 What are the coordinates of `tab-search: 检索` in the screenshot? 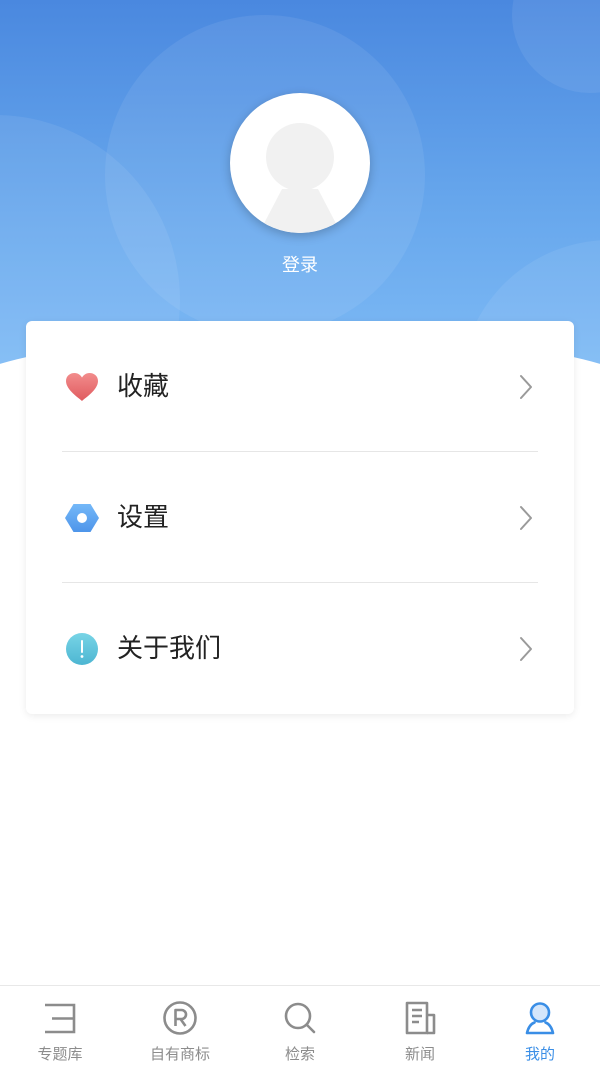 It's located at (300, 1026).